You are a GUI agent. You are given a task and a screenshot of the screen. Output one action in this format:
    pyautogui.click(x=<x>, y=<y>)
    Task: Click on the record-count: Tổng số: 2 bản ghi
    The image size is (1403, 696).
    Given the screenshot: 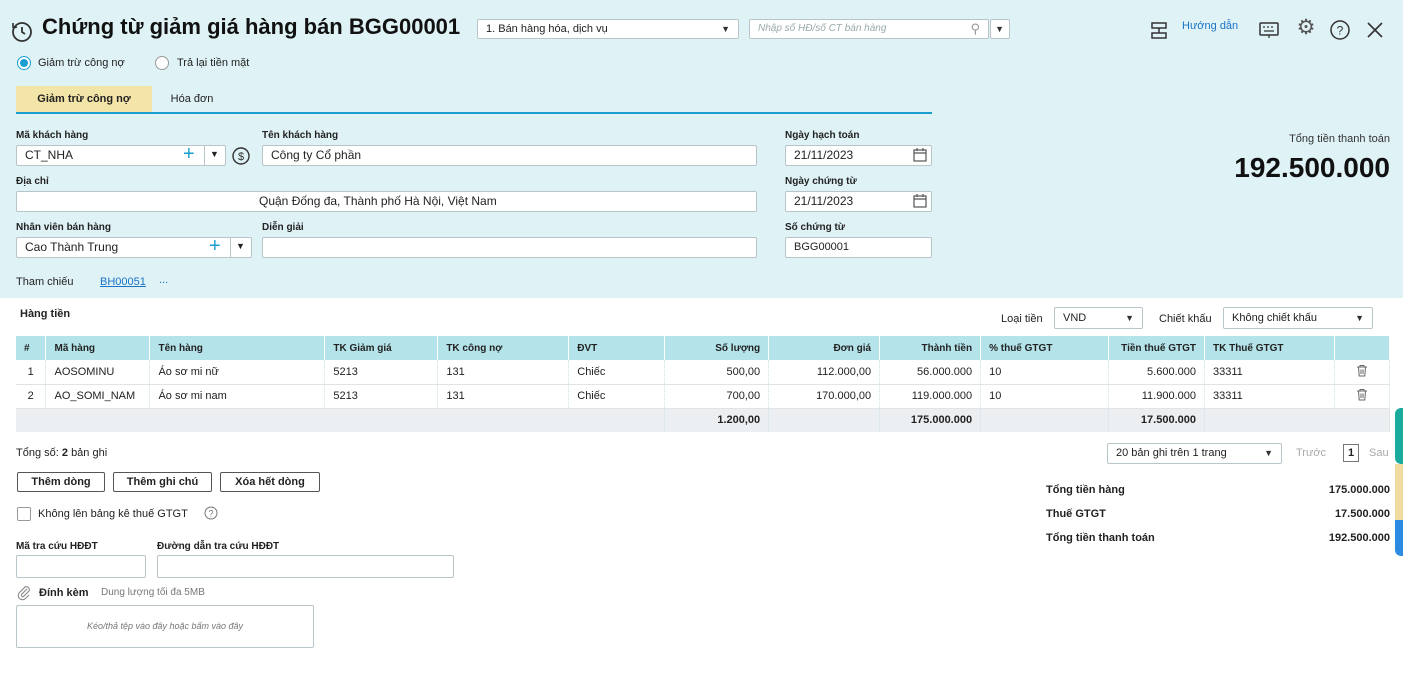 What is the action you would take?
    pyautogui.click(x=62, y=453)
    